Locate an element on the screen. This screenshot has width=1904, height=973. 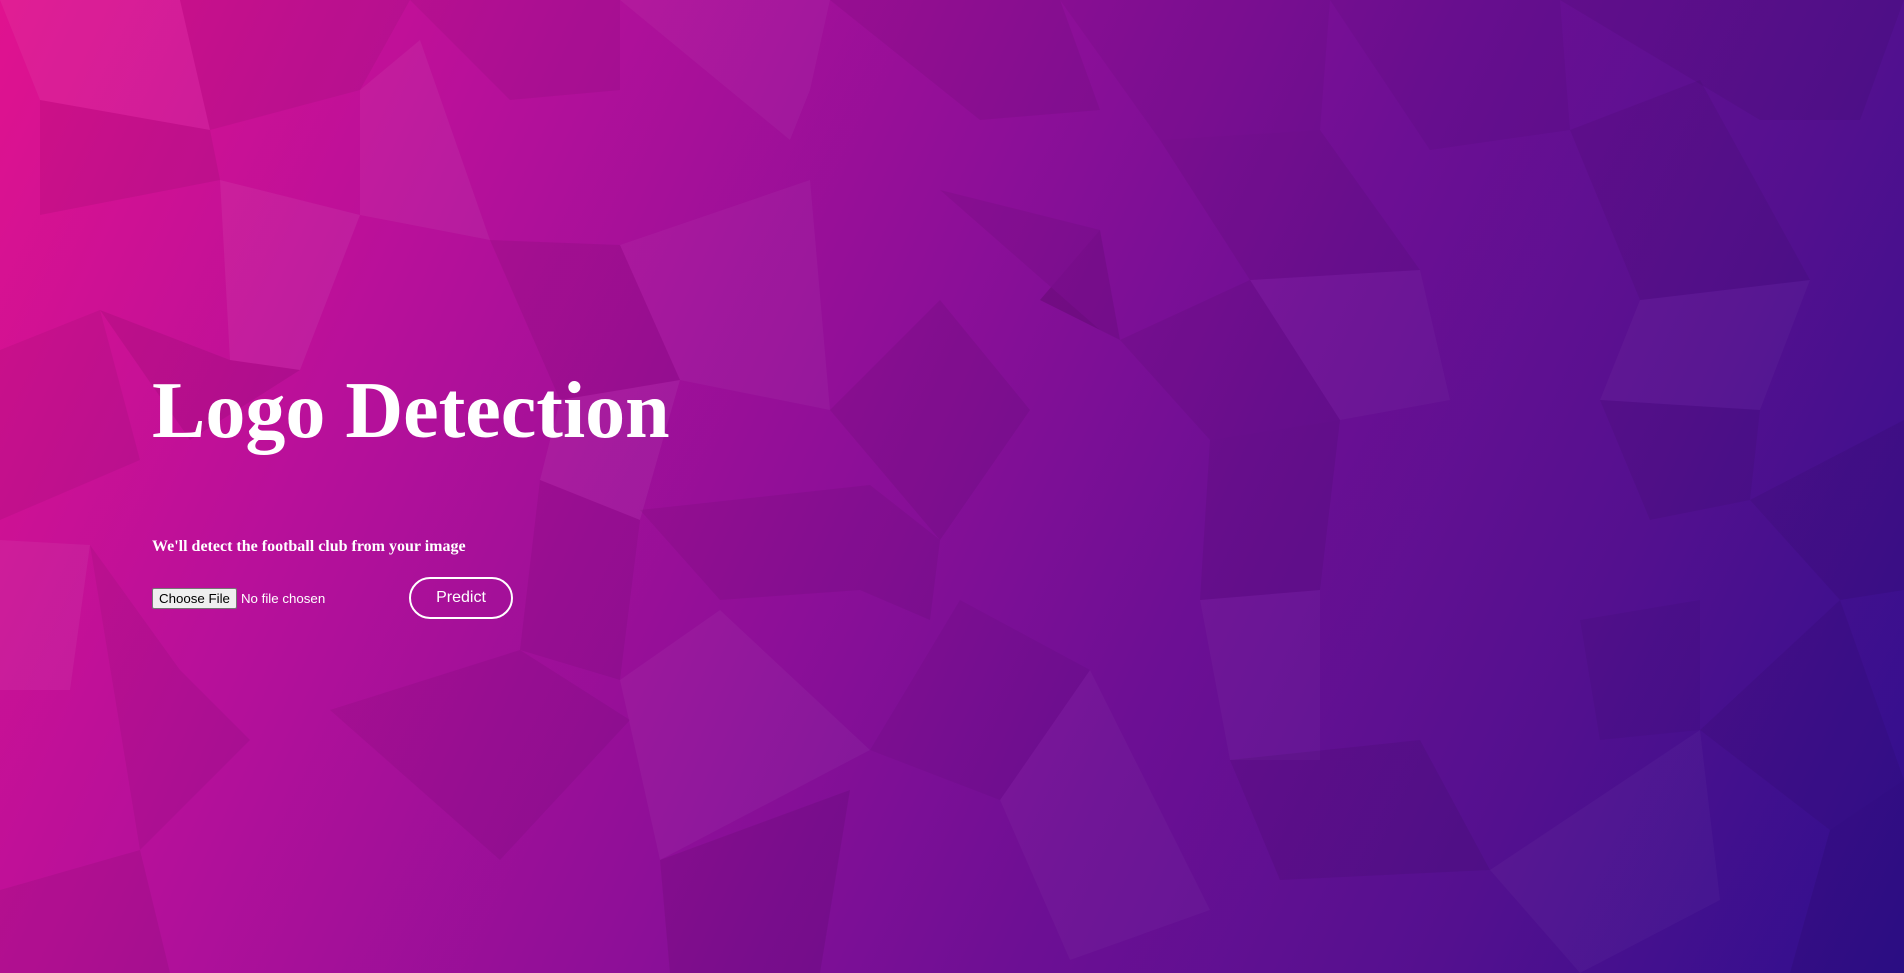
file-upload-input: Choose File No file chosen is located at coordinates (238, 598).